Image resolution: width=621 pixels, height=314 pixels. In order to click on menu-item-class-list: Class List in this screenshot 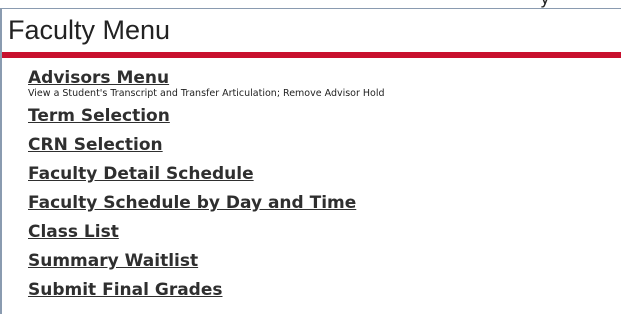, I will do `click(323, 235)`.